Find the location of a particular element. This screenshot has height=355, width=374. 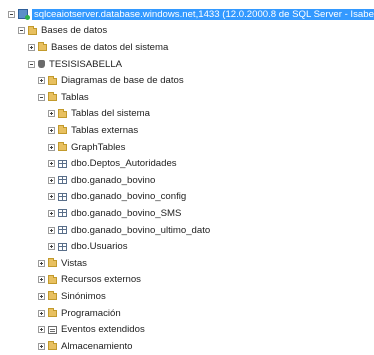

tree-node-synonyms: Sinónimos is located at coordinates (206, 296).